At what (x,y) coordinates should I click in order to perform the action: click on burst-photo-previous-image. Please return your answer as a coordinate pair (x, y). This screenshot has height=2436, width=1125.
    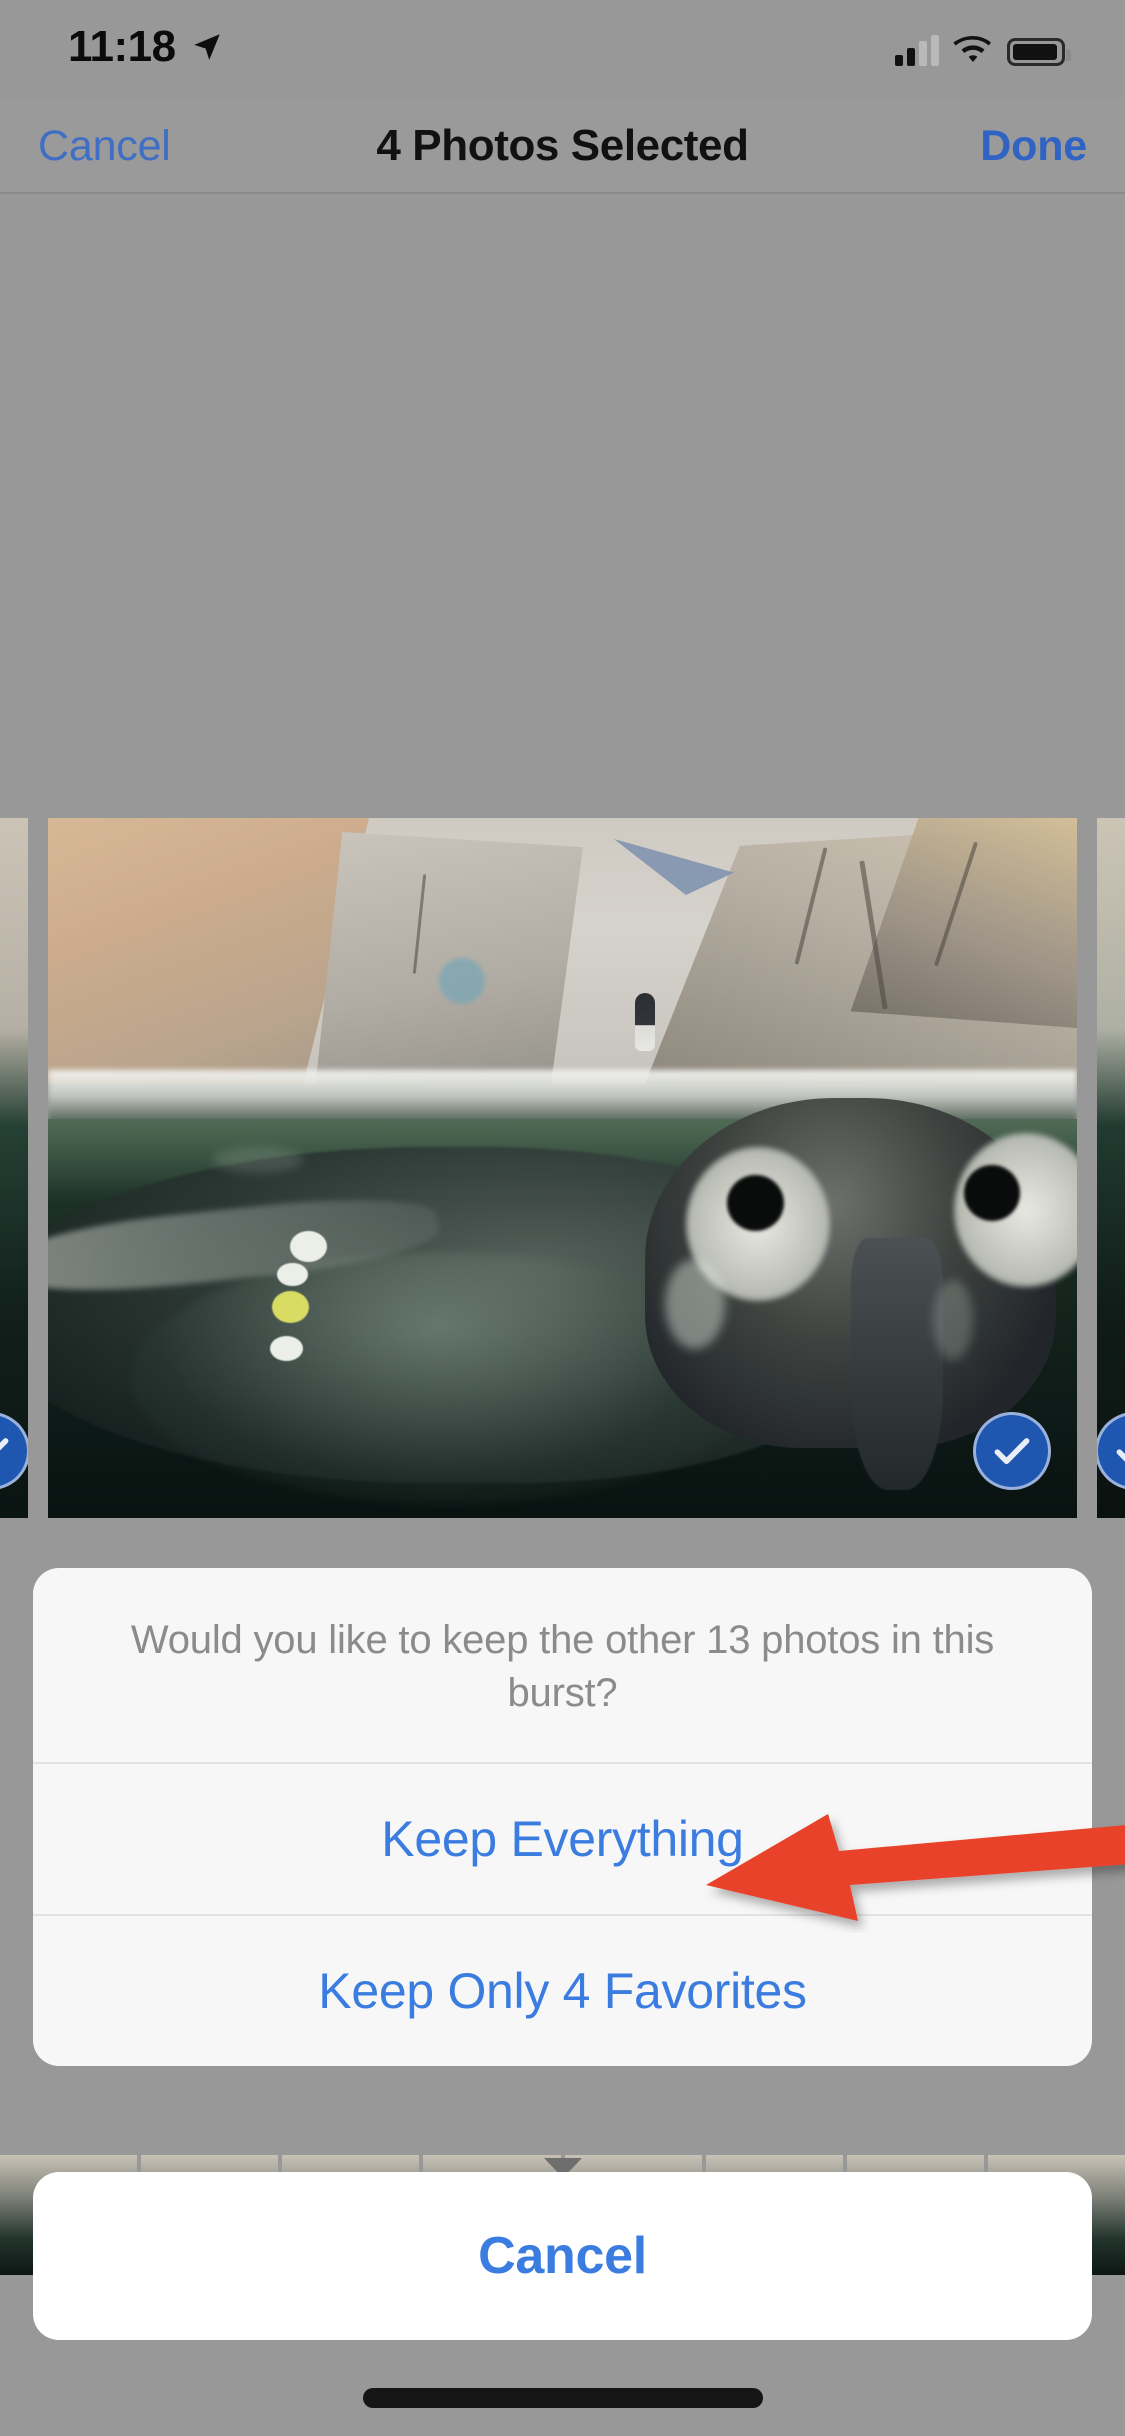
    Looking at the image, I should click on (14, 1168).